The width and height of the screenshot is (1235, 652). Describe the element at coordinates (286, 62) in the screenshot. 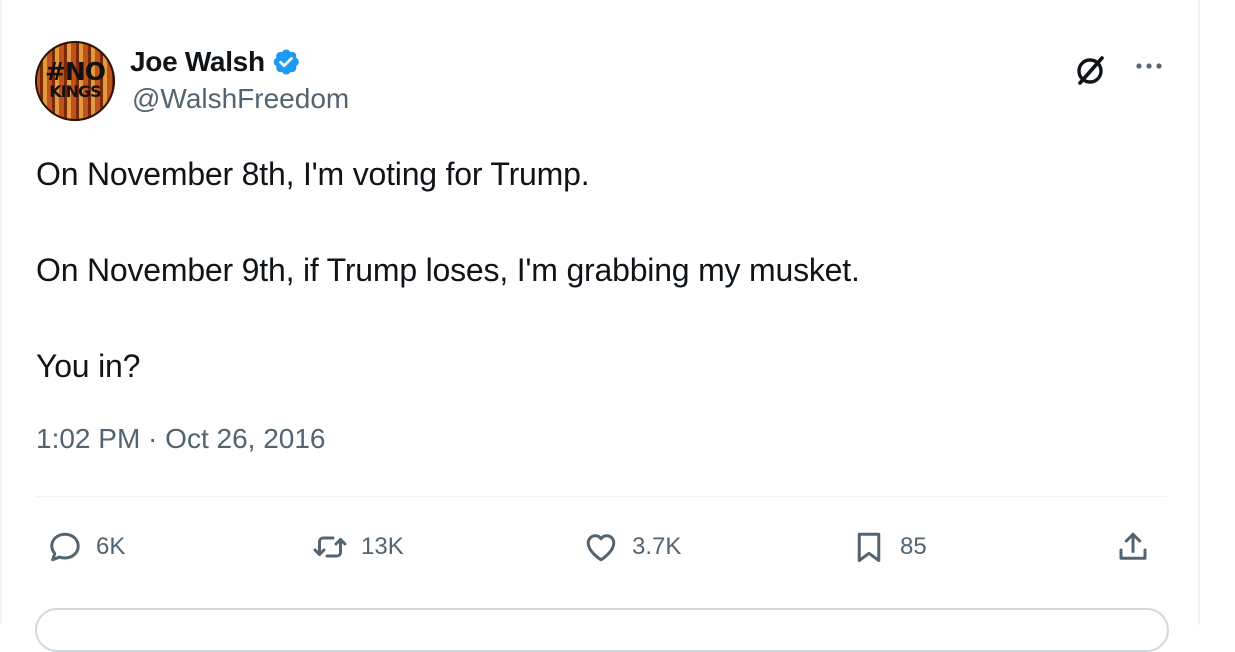

I see `verified-badge-icon` at that location.